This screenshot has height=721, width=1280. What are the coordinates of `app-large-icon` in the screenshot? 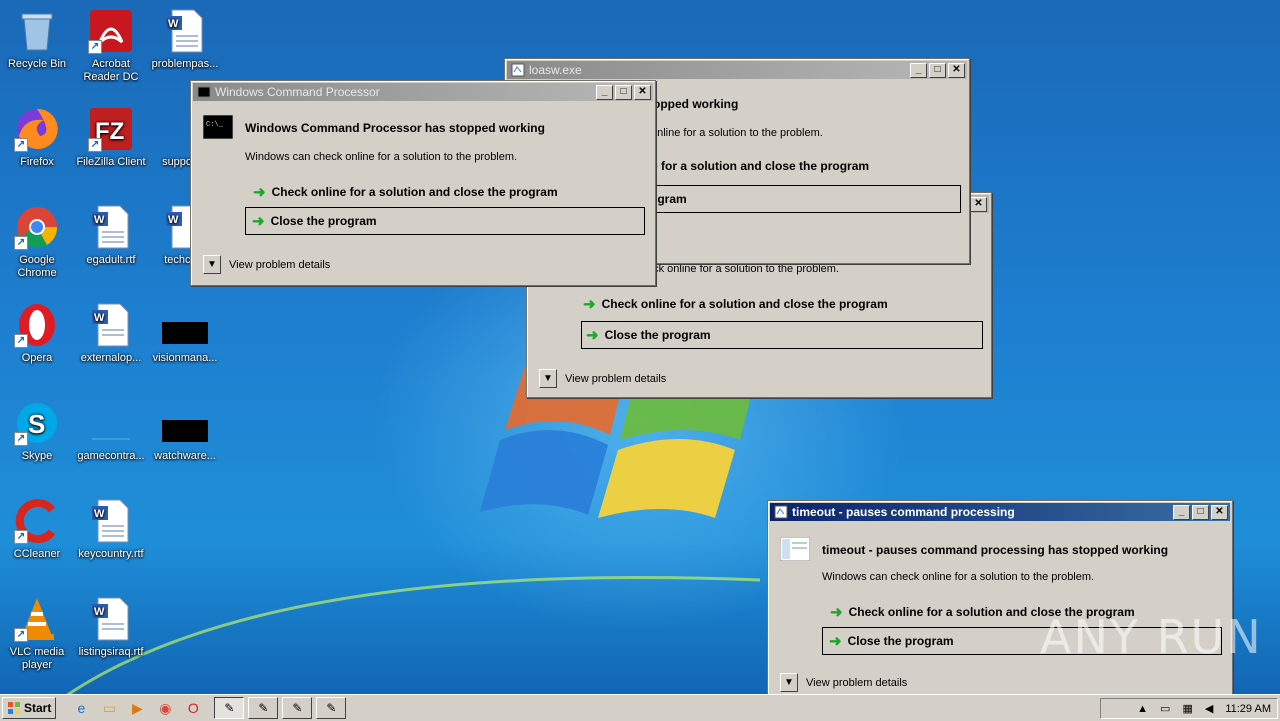 It's located at (795, 550).